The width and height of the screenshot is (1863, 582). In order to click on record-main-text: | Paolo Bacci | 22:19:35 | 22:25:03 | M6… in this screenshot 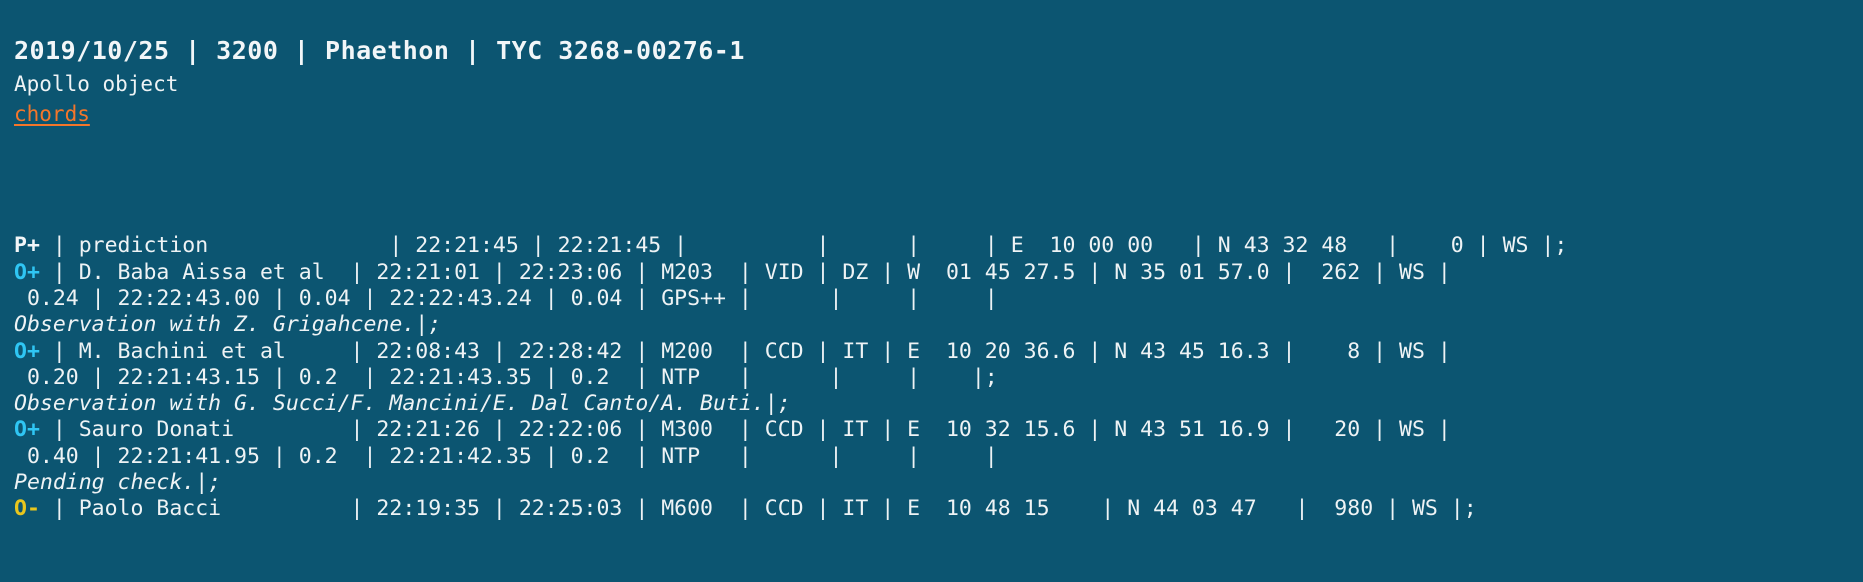, I will do `click(758, 509)`.